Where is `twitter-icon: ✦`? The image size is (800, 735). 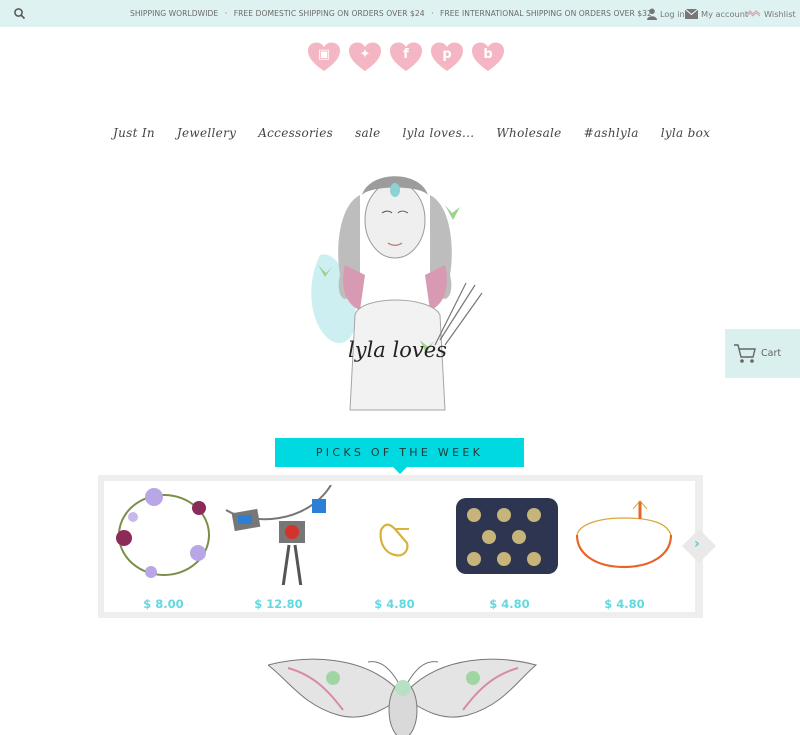 twitter-icon: ✦ is located at coordinates (365, 57).